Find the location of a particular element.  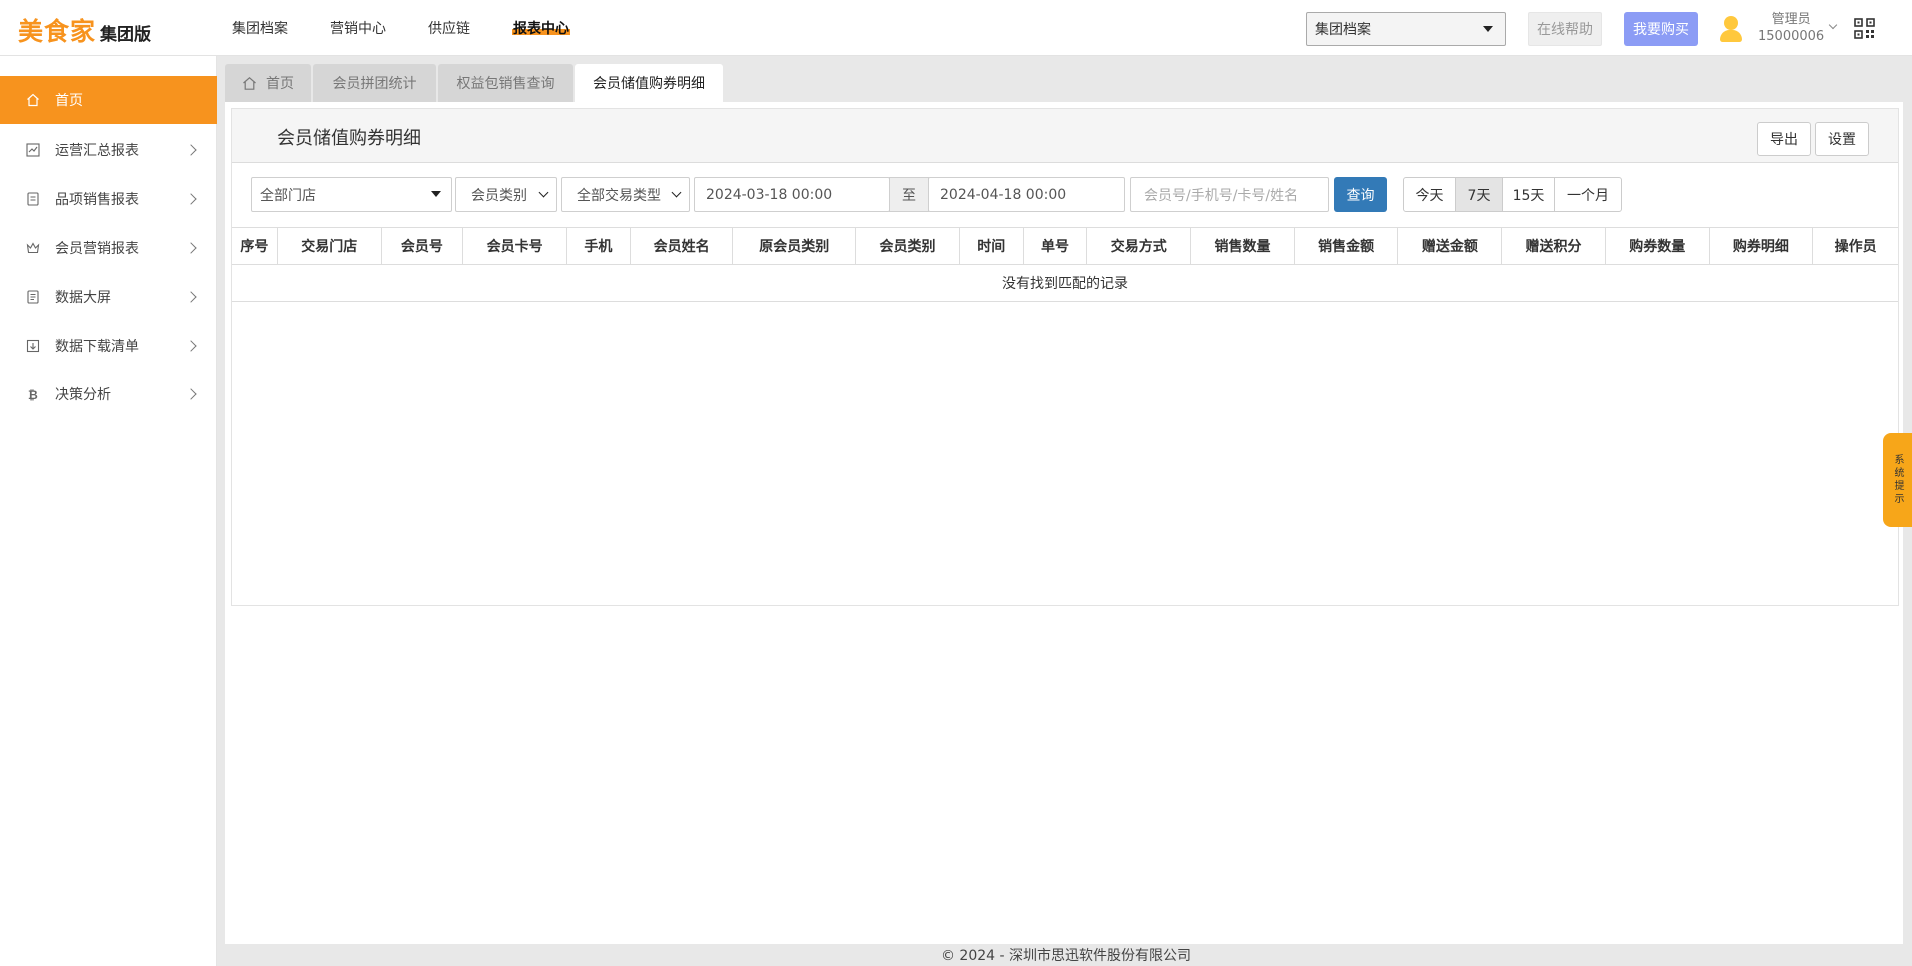

sidebar-item-label: 首页 is located at coordinates (69, 101).